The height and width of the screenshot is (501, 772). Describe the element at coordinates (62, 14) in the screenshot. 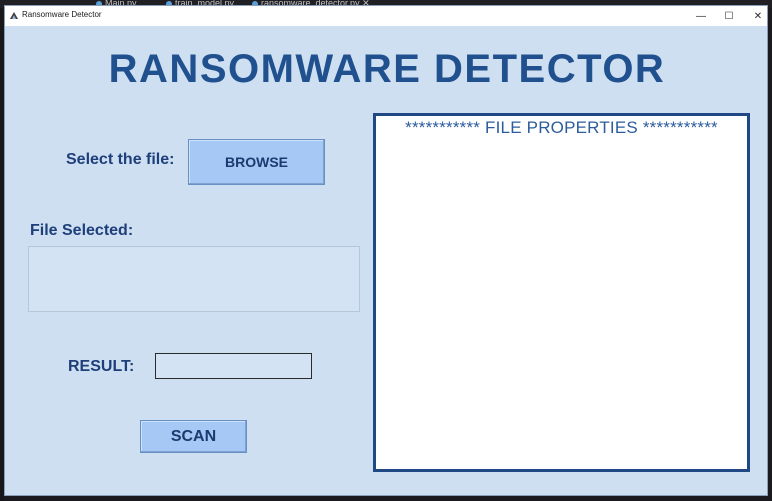

I see `window-title: Ransomware Detector` at that location.